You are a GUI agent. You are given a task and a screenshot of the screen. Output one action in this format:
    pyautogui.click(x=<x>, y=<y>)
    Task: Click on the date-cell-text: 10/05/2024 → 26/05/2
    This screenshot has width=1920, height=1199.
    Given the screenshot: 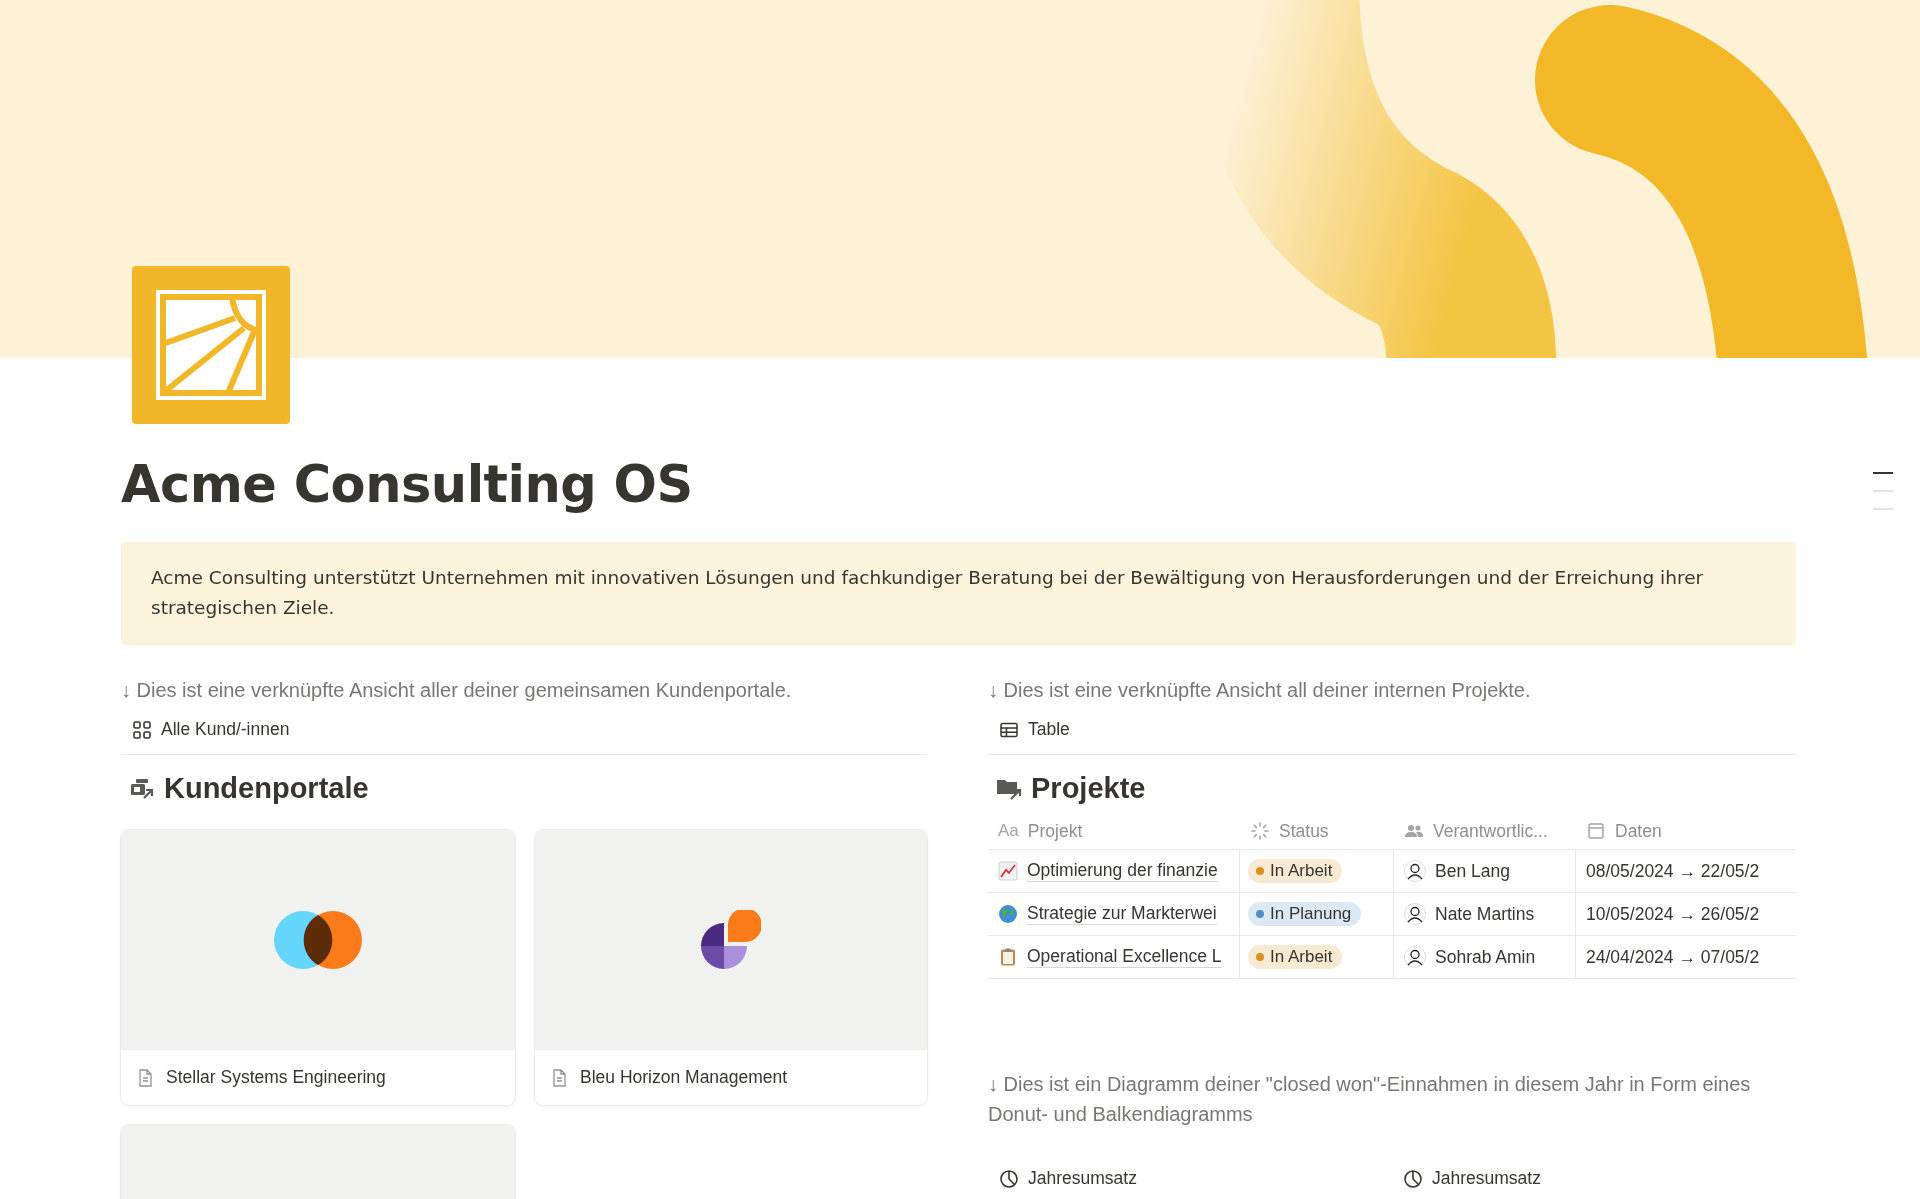 What is the action you would take?
    pyautogui.click(x=1673, y=914)
    